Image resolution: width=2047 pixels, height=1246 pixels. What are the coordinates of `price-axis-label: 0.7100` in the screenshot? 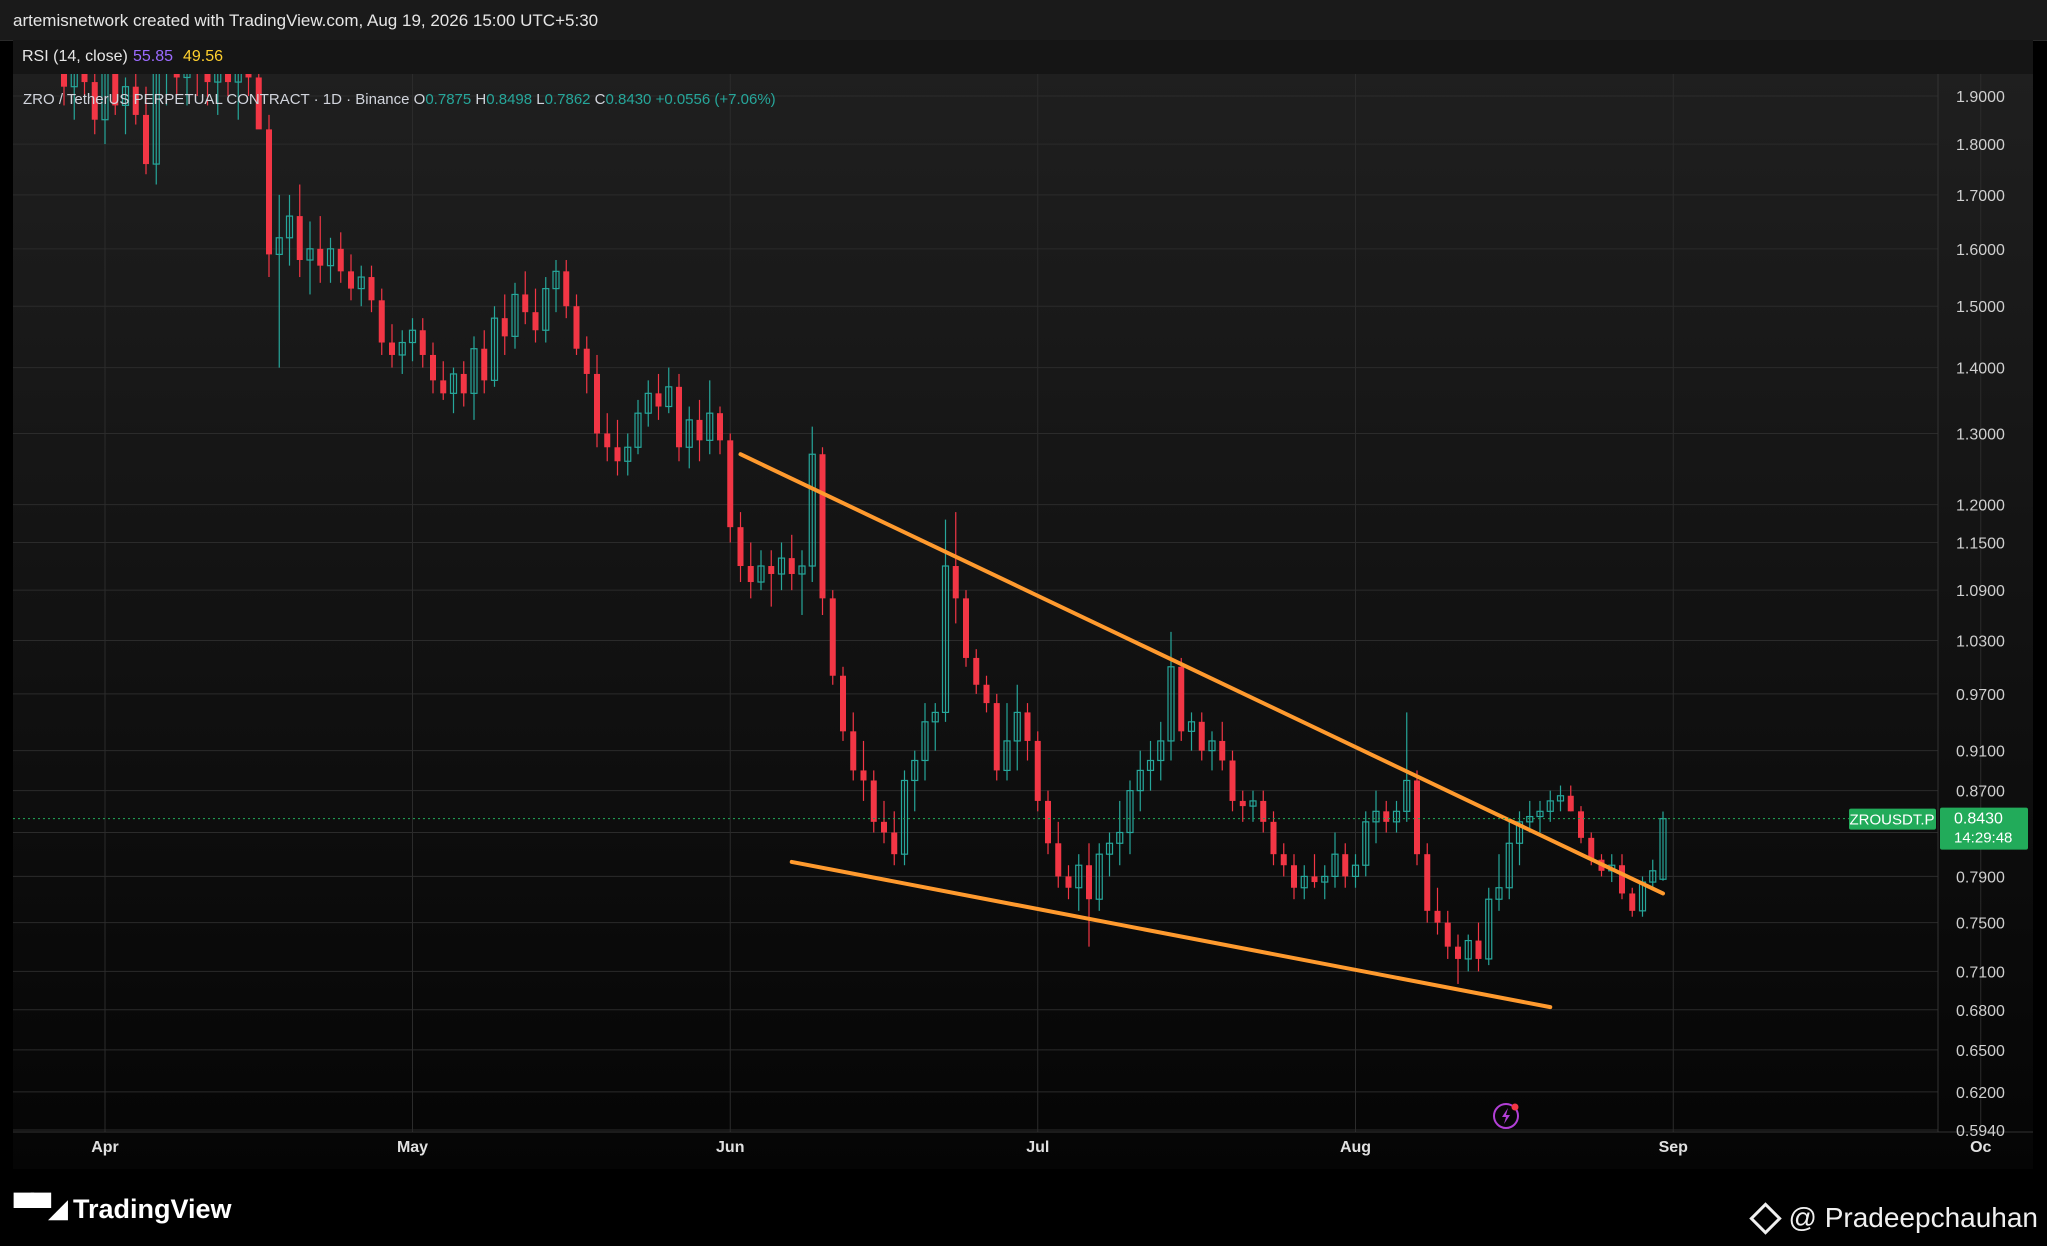 It's located at (1980, 972).